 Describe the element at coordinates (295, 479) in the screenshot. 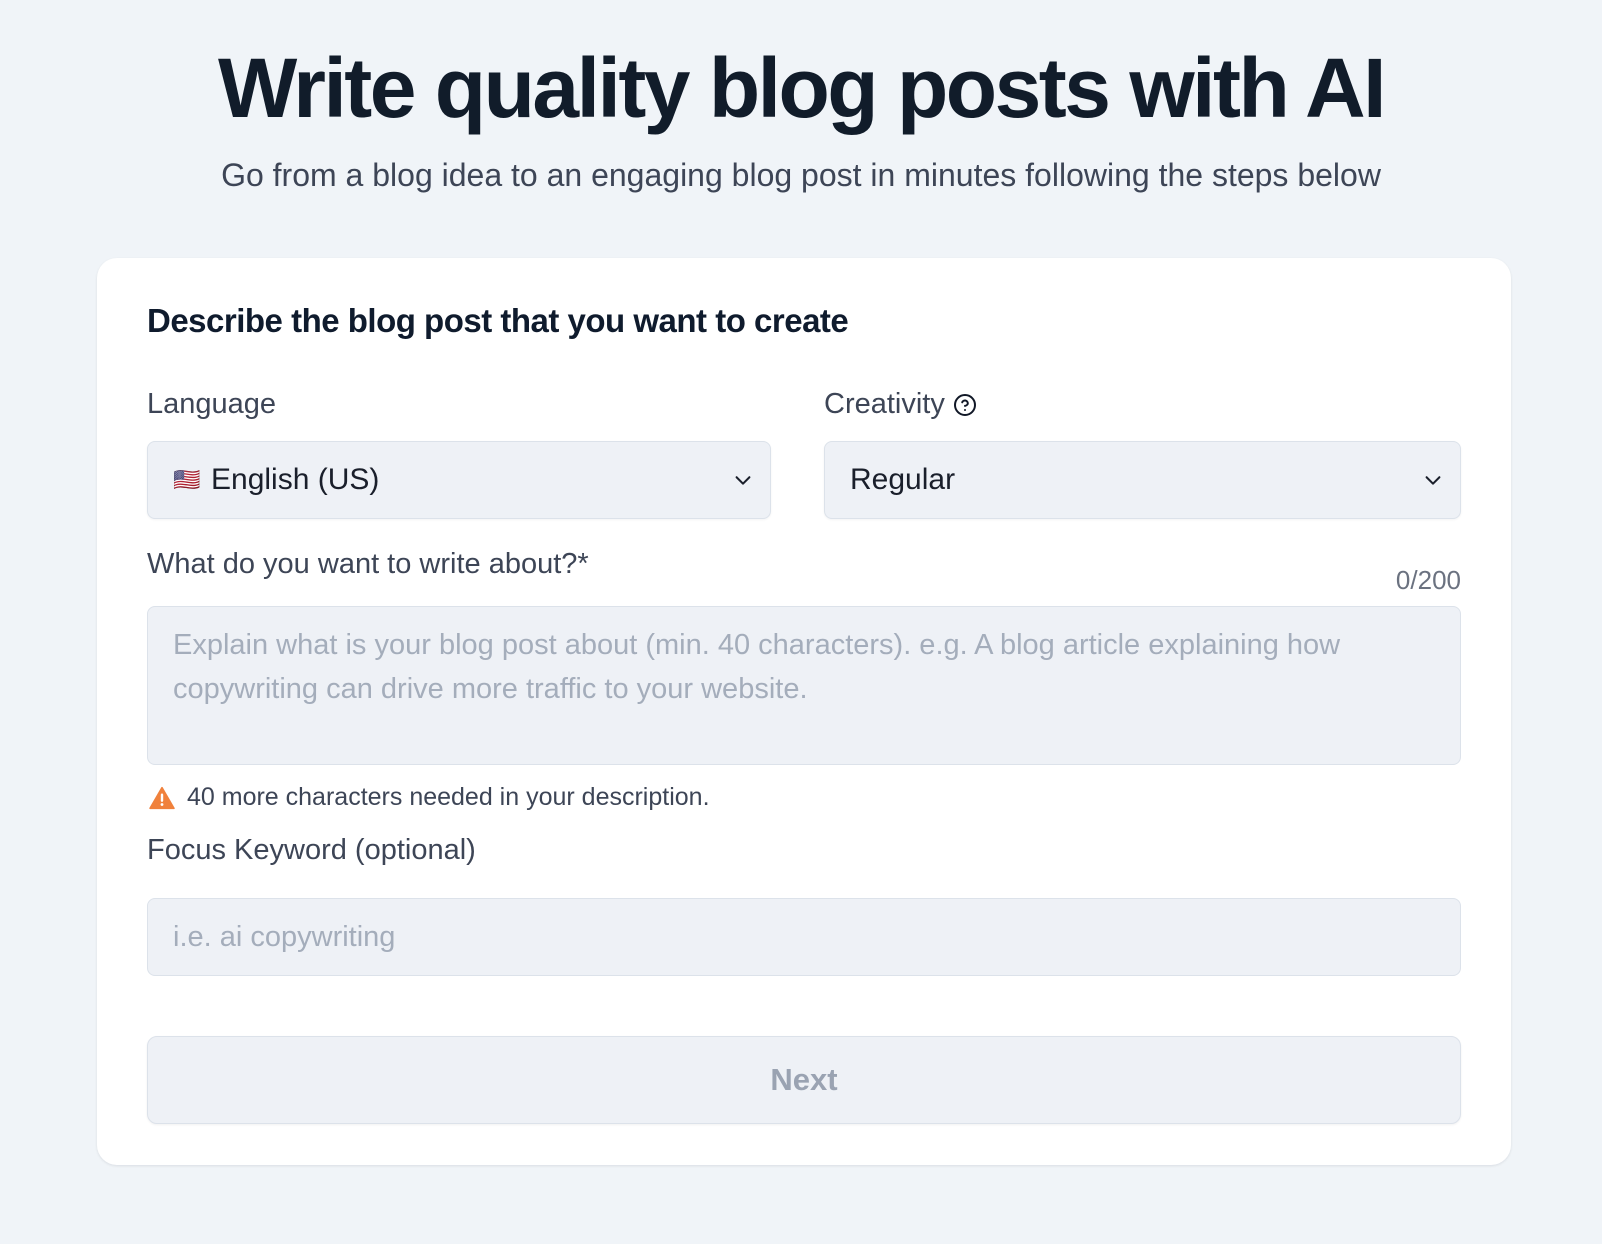

I see `language-selected-value: English (US)` at that location.